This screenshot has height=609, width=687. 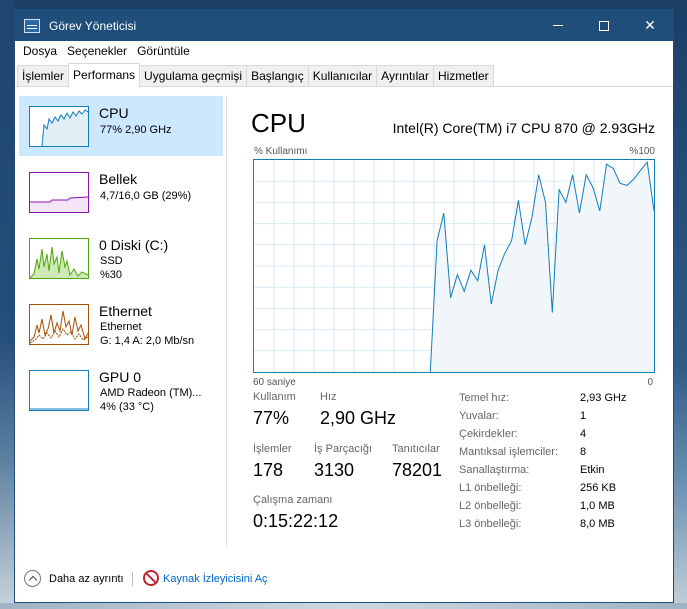 What do you see at coordinates (127, 407) in the screenshot?
I see `sidebar-gpu-usage: 4% (33 °C)` at bounding box center [127, 407].